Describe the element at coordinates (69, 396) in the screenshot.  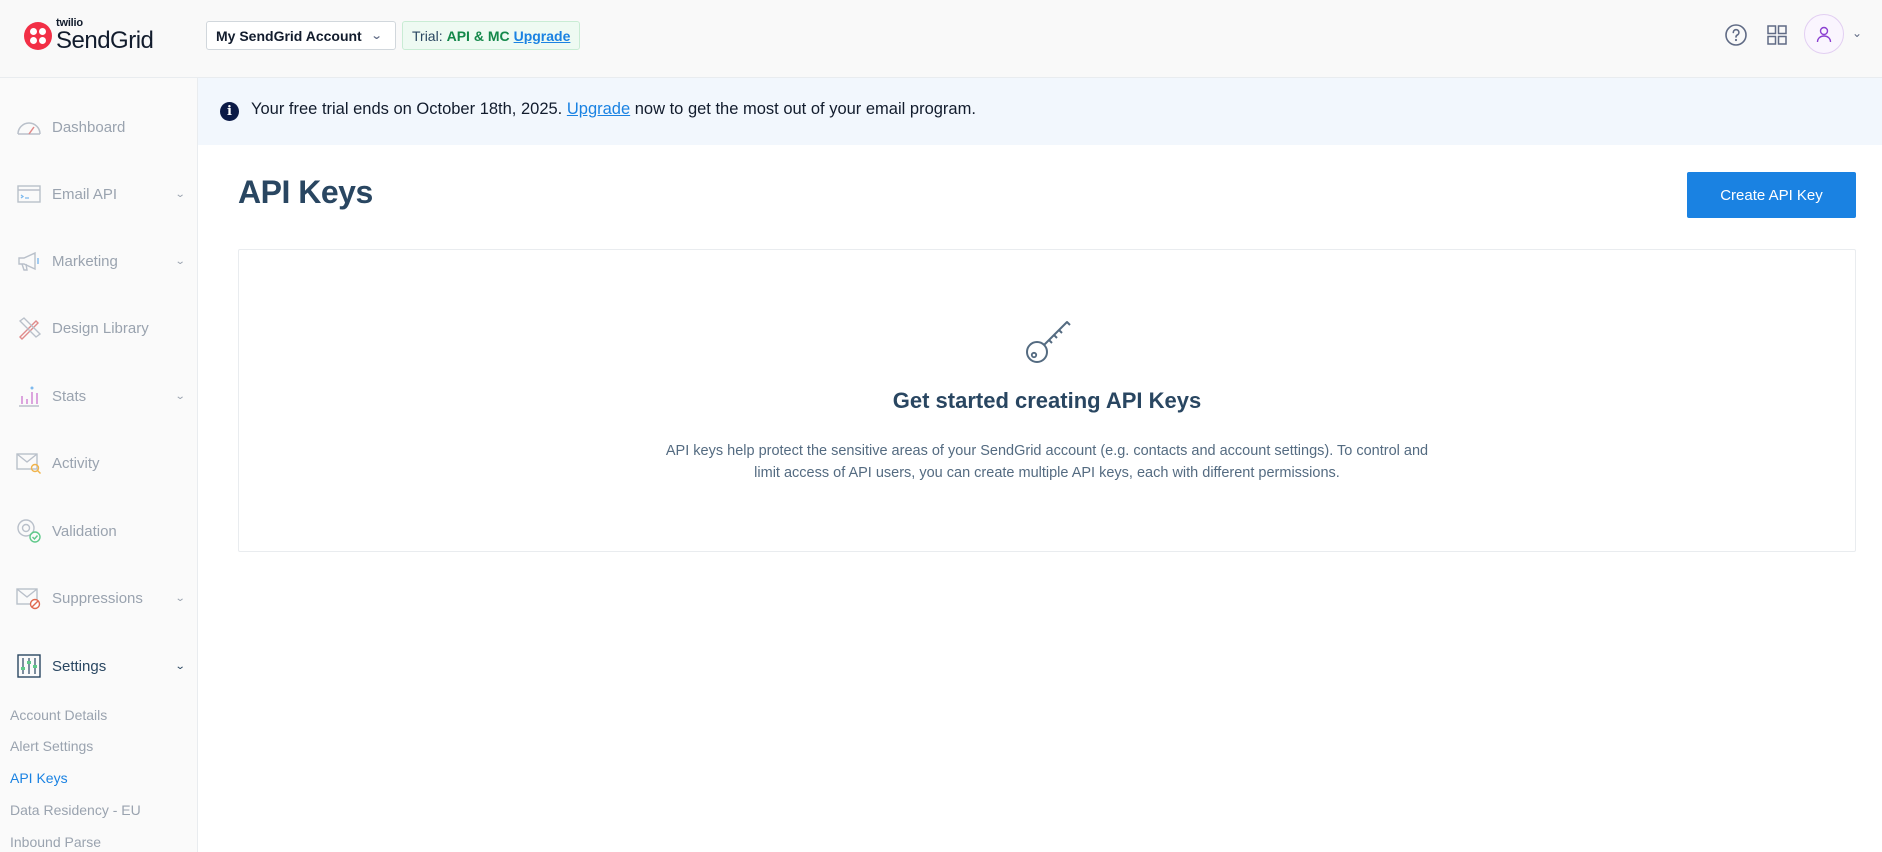
I see `sidebar-item-label: Stats` at that location.